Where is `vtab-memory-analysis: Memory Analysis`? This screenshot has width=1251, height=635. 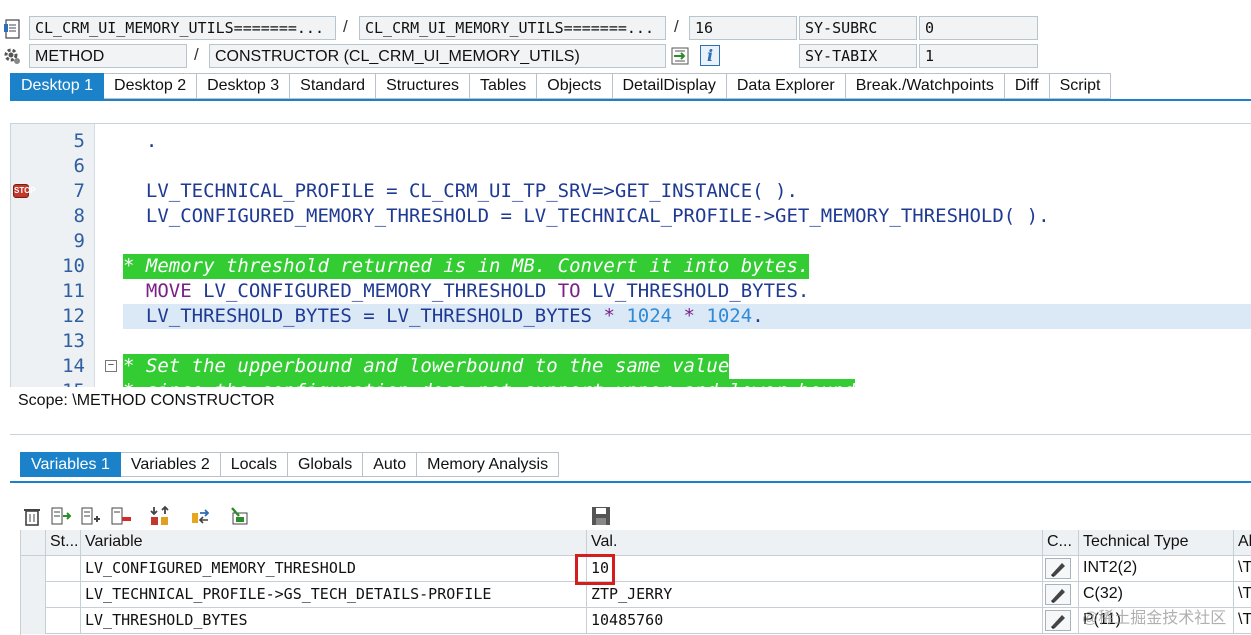
vtab-memory-analysis: Memory Analysis is located at coordinates (488, 464).